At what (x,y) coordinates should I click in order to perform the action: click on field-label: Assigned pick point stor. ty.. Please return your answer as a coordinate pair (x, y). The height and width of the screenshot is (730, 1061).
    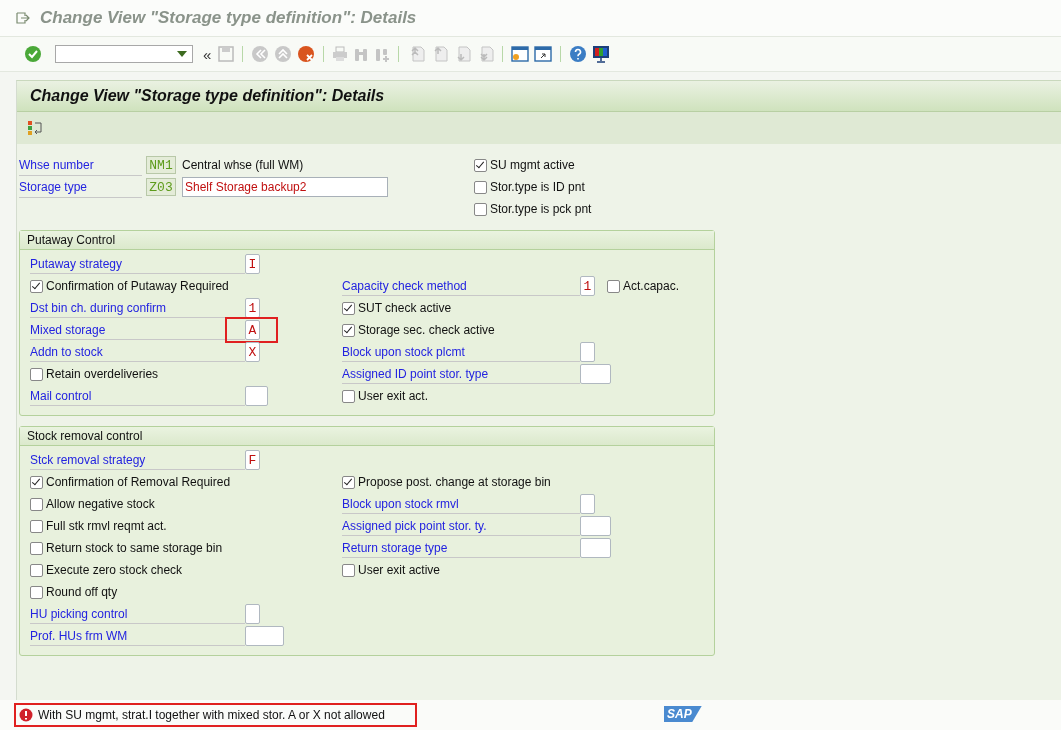
    Looking at the image, I should click on (461, 526).